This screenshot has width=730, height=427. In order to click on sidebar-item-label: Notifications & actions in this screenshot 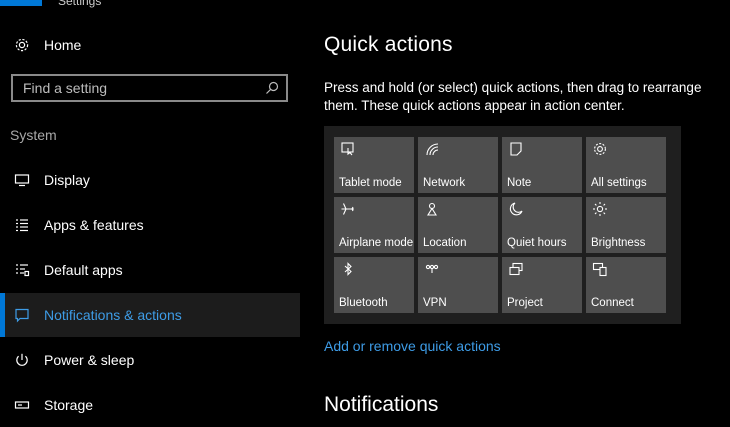, I will do `click(113, 315)`.